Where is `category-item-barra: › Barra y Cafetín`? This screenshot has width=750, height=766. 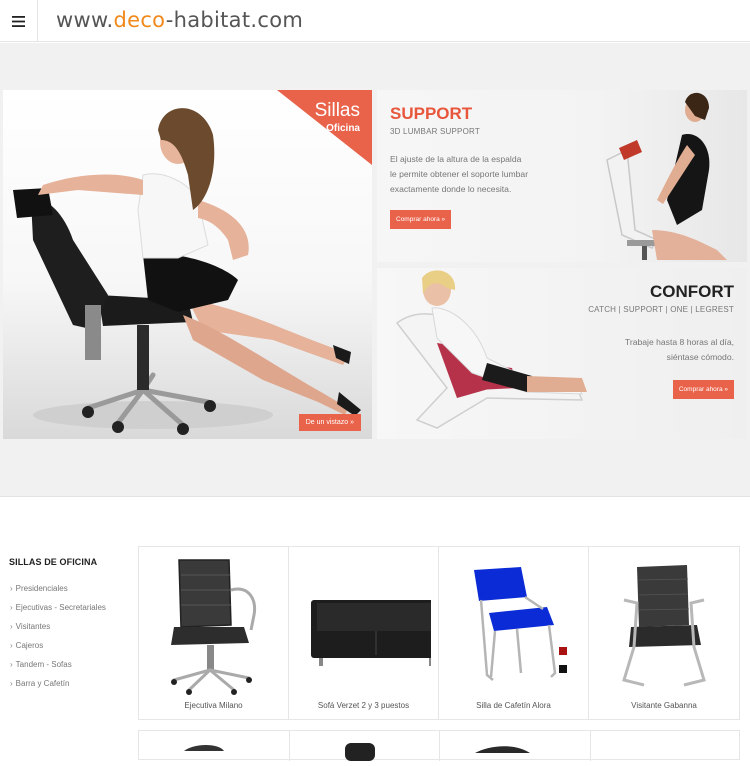
category-item-barra: › Barra y Cafetín is located at coordinates (58, 688).